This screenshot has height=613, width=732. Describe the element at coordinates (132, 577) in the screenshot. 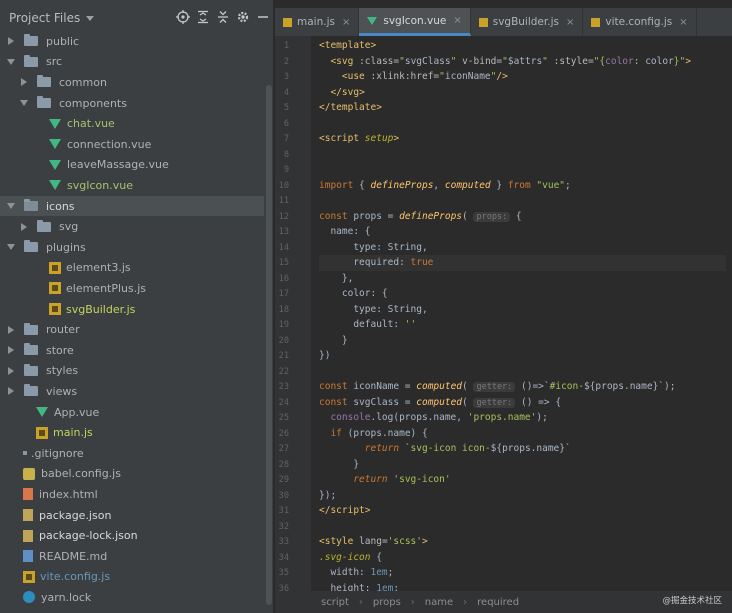

I see `tree-item-vite-config-js: vite.config.js` at that location.